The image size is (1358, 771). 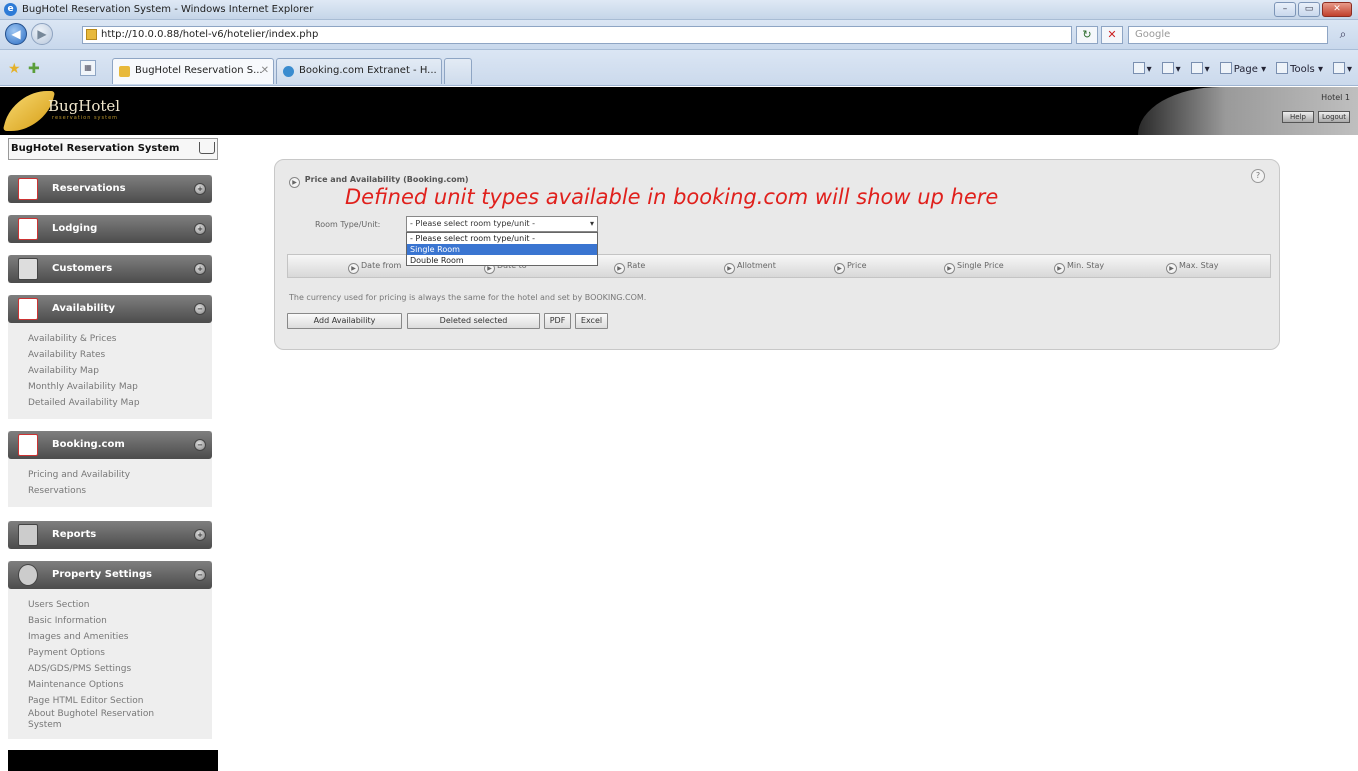 I want to click on link-users-section: Users Section, so click(x=120, y=605).